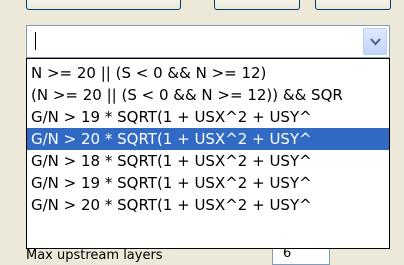 Image resolution: width=404 pixels, height=265 pixels. What do you see at coordinates (208, 95) in the screenshot?
I see `list-item: (N >= 20 || (S < 0 && N >= 12)) && SQR` at bounding box center [208, 95].